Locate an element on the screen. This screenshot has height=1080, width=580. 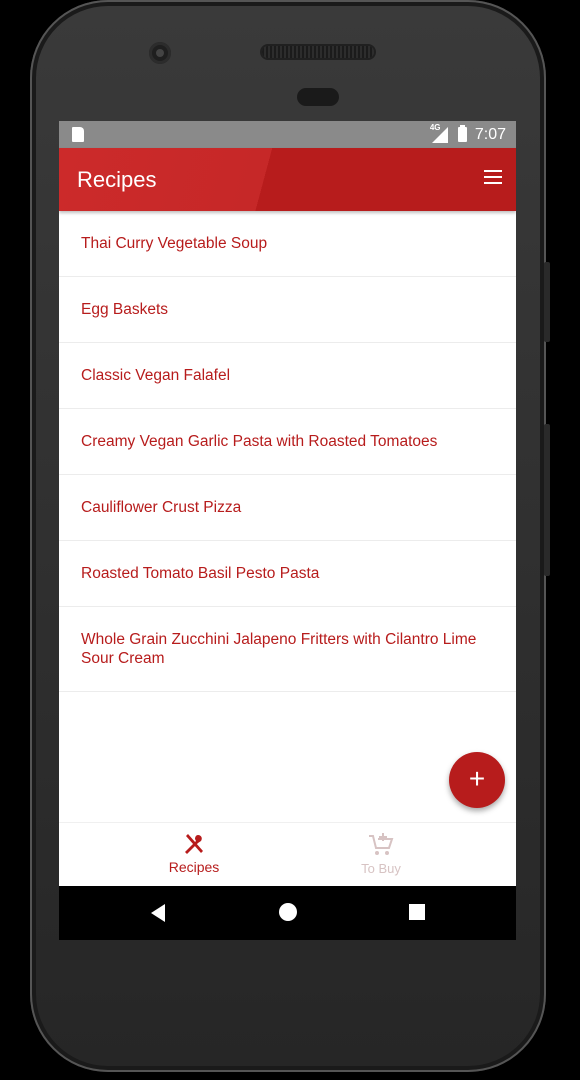
list-item: Roasted Tomato Basil Pesto Pasta is located at coordinates (287, 574).